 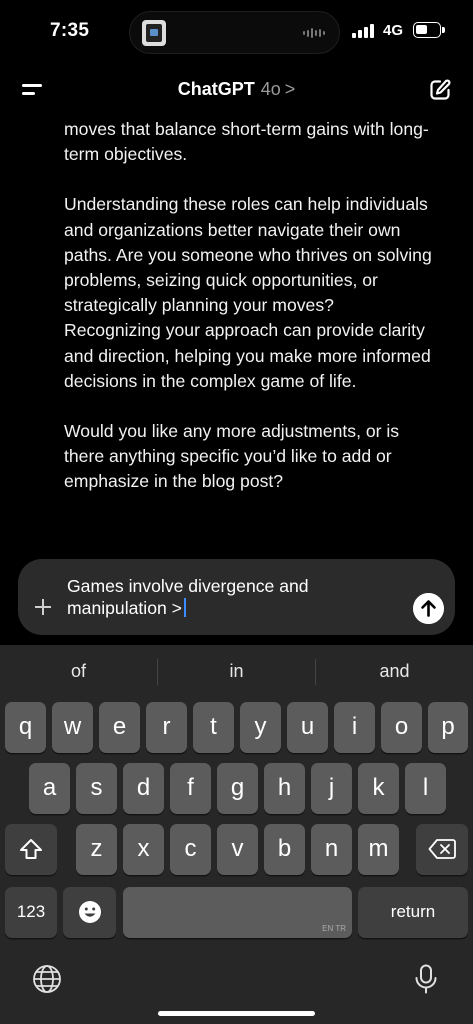 What do you see at coordinates (154, 33) in the screenshot?
I see `now-playing-thumbnail` at bounding box center [154, 33].